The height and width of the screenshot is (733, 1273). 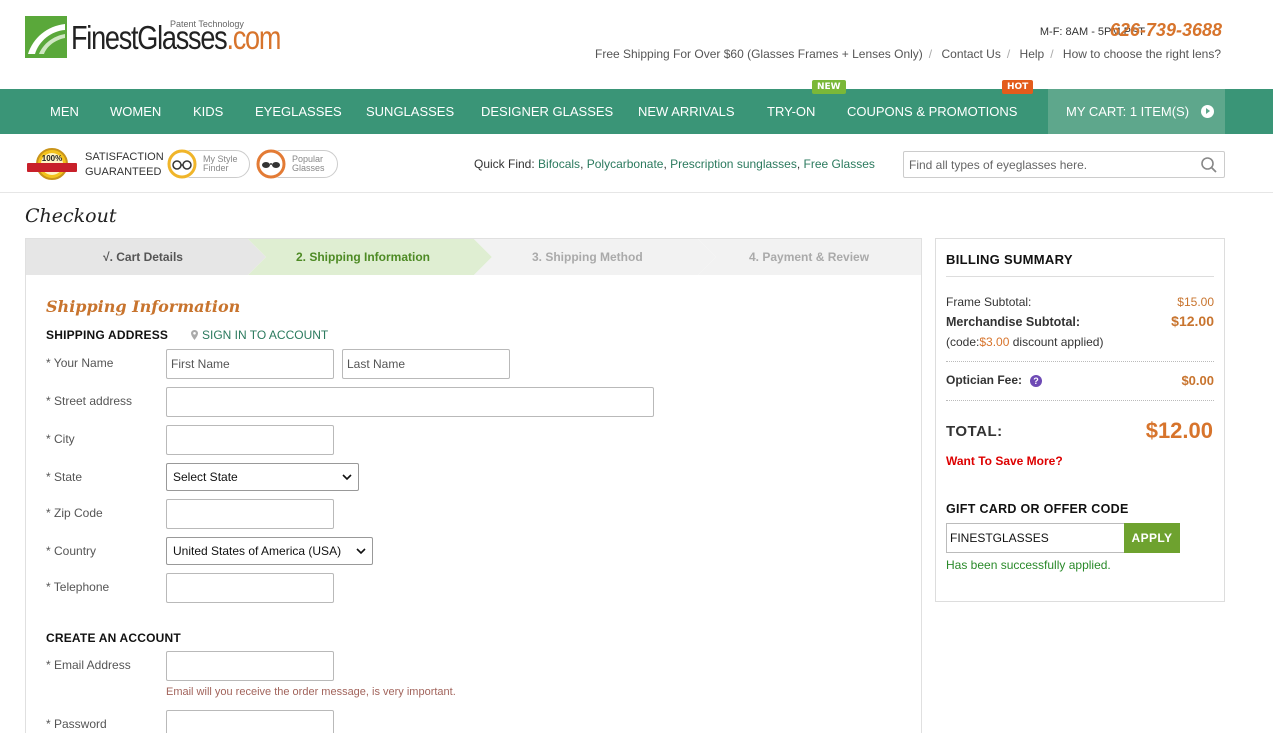 What do you see at coordinates (1032, 54) in the screenshot?
I see `help-link: Help` at bounding box center [1032, 54].